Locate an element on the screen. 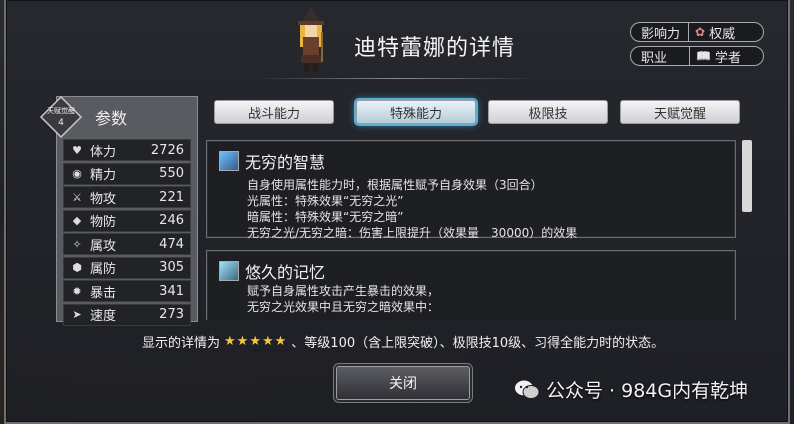 The width and height of the screenshot is (794, 424). stat-name: 速度 is located at coordinates (103, 316).